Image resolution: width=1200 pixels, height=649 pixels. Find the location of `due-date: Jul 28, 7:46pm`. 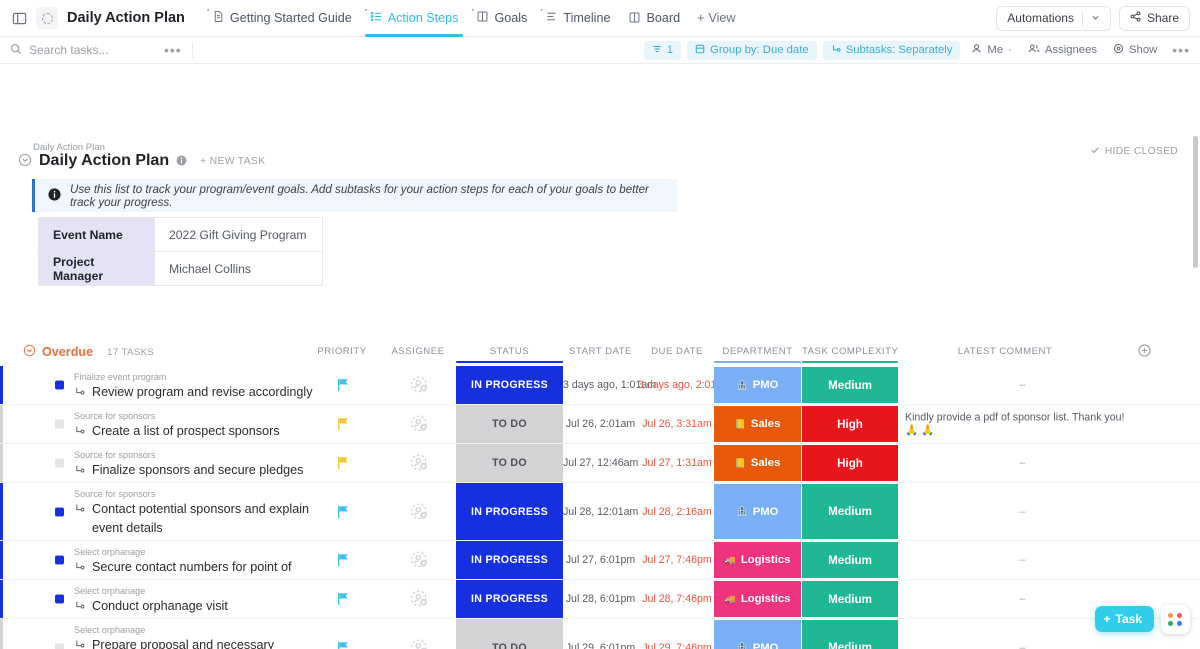

due-date: Jul 28, 7:46pm is located at coordinates (677, 599).